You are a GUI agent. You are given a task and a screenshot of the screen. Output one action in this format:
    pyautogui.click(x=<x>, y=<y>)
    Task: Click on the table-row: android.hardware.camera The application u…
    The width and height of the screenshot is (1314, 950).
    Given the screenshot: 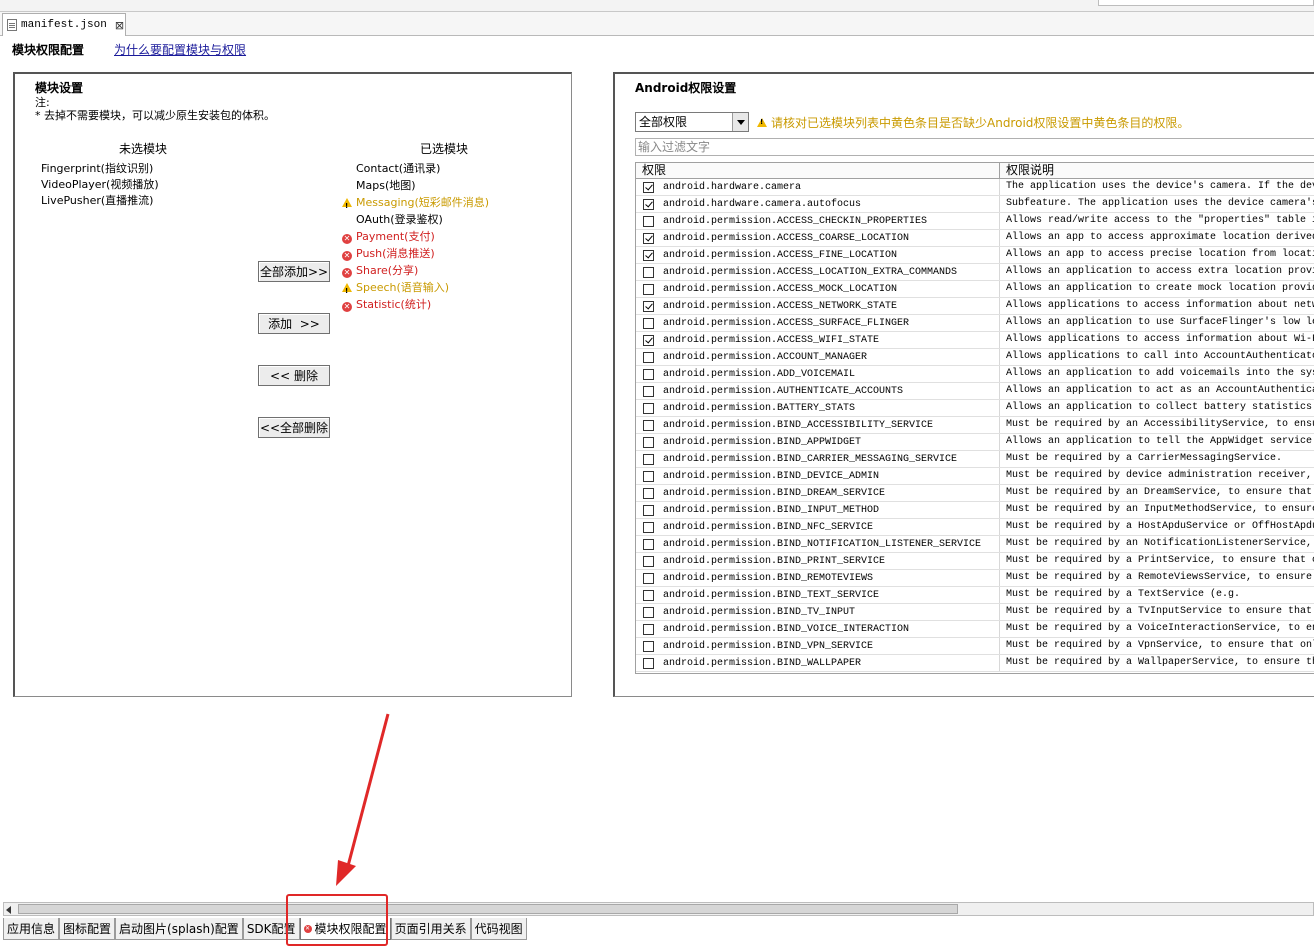 What is the action you would take?
    pyautogui.click(x=975, y=187)
    